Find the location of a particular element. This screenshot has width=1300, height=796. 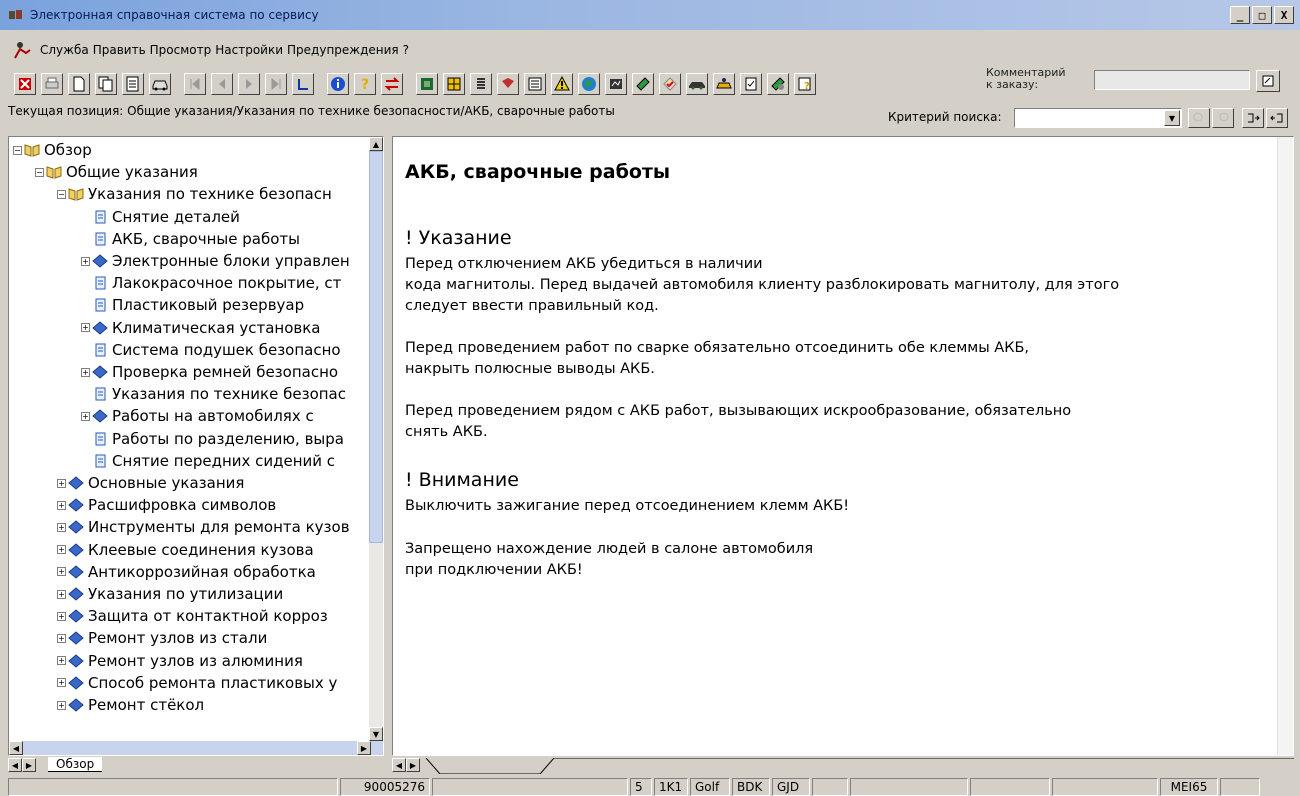

scroll-right-icon: ▶ is located at coordinates (364, 748).